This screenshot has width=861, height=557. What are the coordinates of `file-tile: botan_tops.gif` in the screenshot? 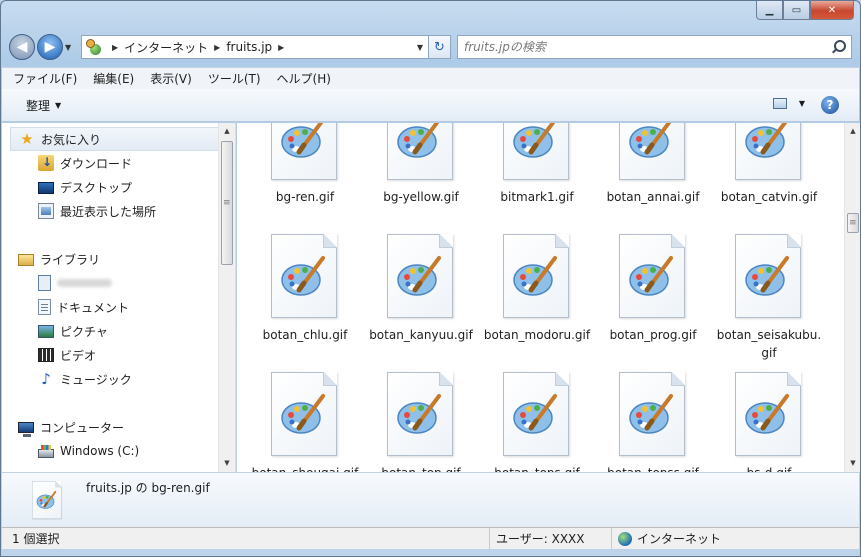 It's located at (537, 405).